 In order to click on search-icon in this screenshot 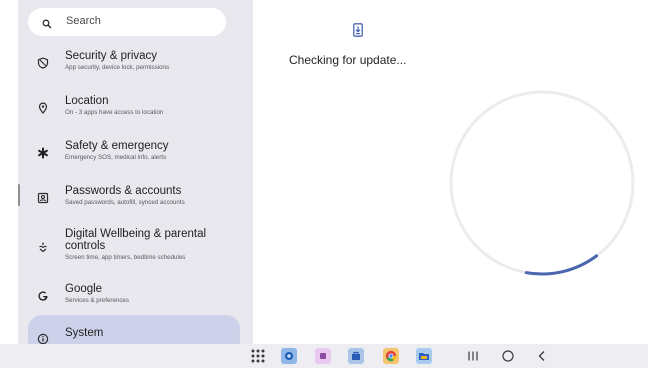, I will do `click(47, 25)`.